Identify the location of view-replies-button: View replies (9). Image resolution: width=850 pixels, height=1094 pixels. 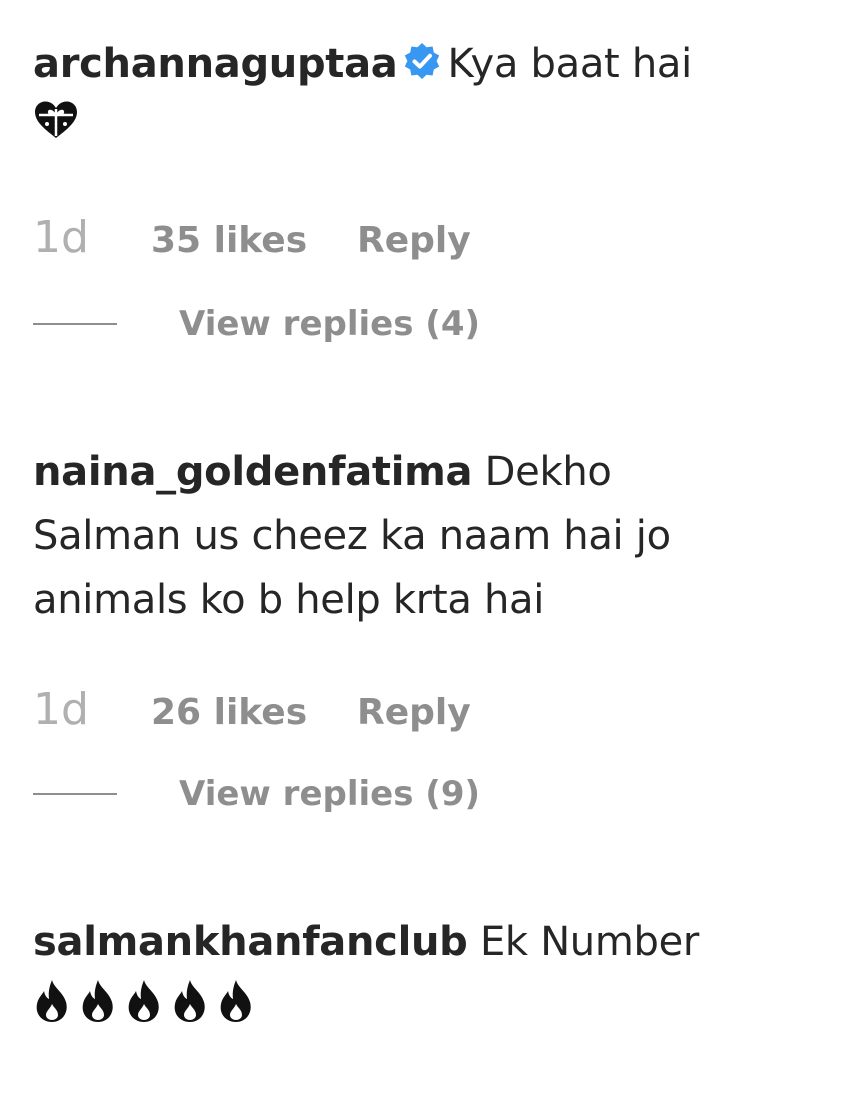
(256, 794).